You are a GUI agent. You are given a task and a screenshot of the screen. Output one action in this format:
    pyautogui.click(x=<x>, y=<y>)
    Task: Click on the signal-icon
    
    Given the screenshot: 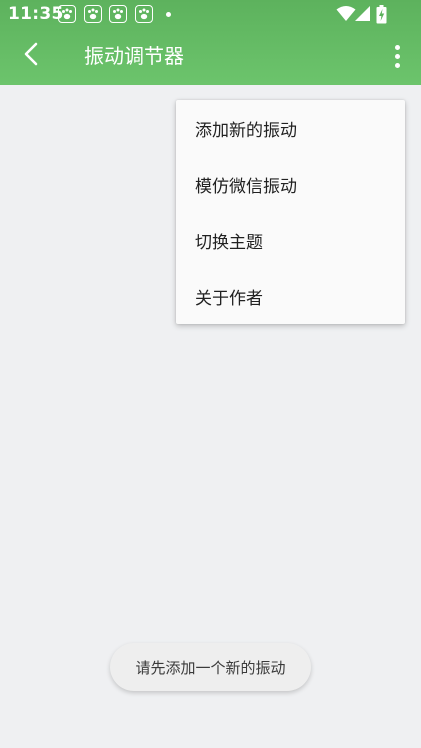 What is the action you would take?
    pyautogui.click(x=362, y=16)
    